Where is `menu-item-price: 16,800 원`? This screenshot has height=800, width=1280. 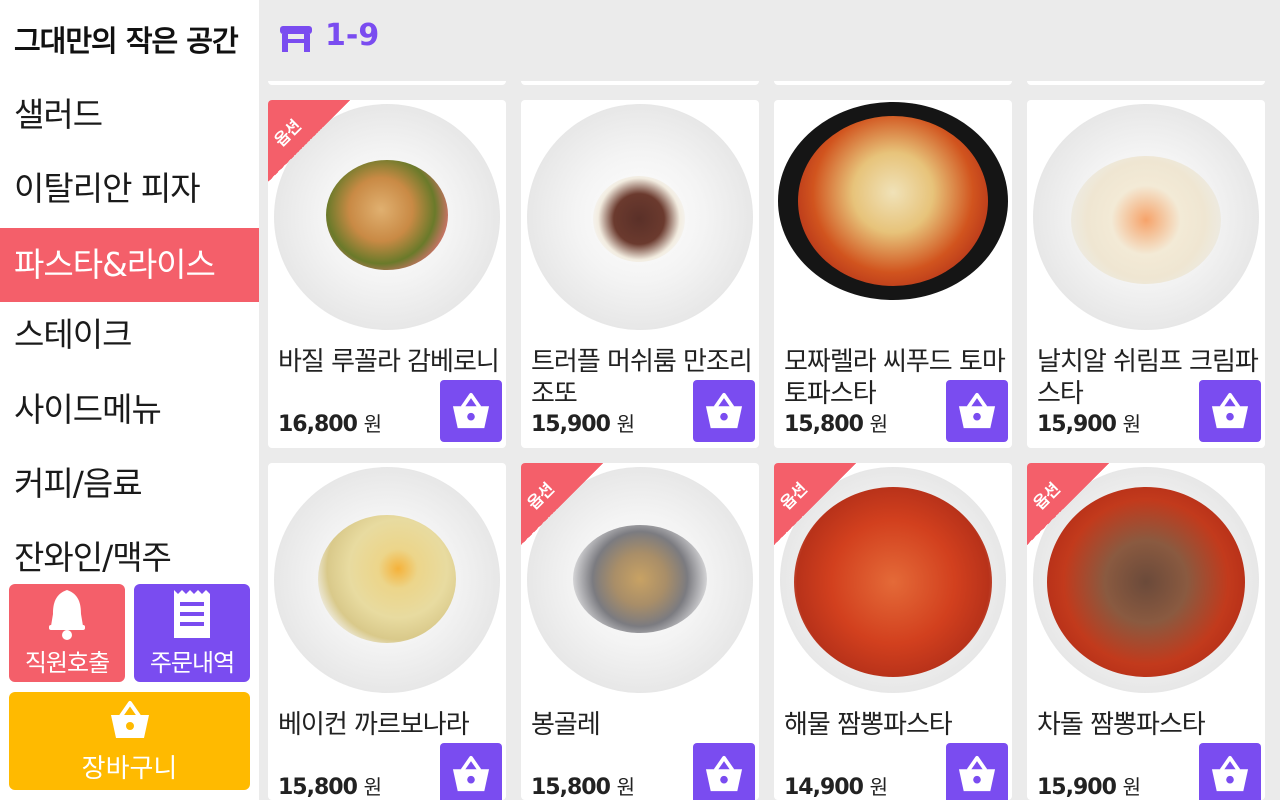 menu-item-price: 16,800 원 is located at coordinates (330, 424).